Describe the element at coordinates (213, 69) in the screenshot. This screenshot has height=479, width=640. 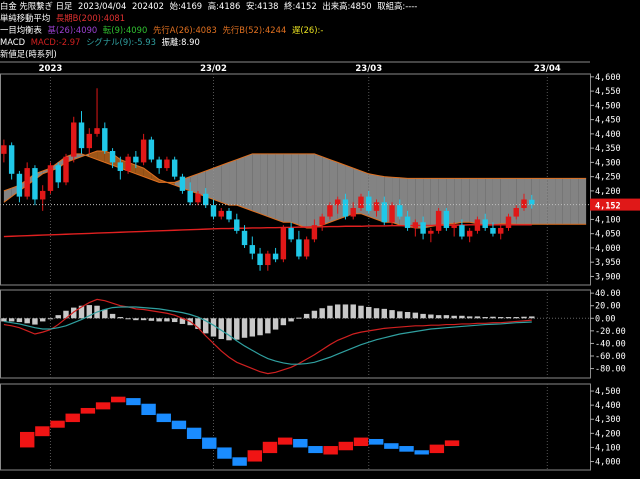
I see `date-tick-label: 23/02` at that location.